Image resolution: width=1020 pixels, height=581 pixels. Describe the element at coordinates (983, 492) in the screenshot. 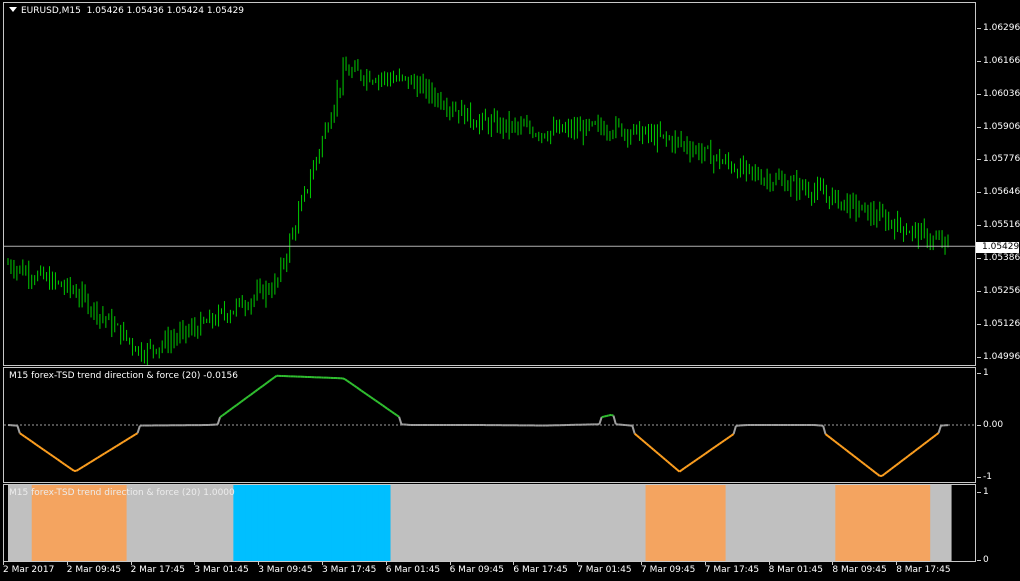

I see `indicator2-tick-label: 1` at that location.